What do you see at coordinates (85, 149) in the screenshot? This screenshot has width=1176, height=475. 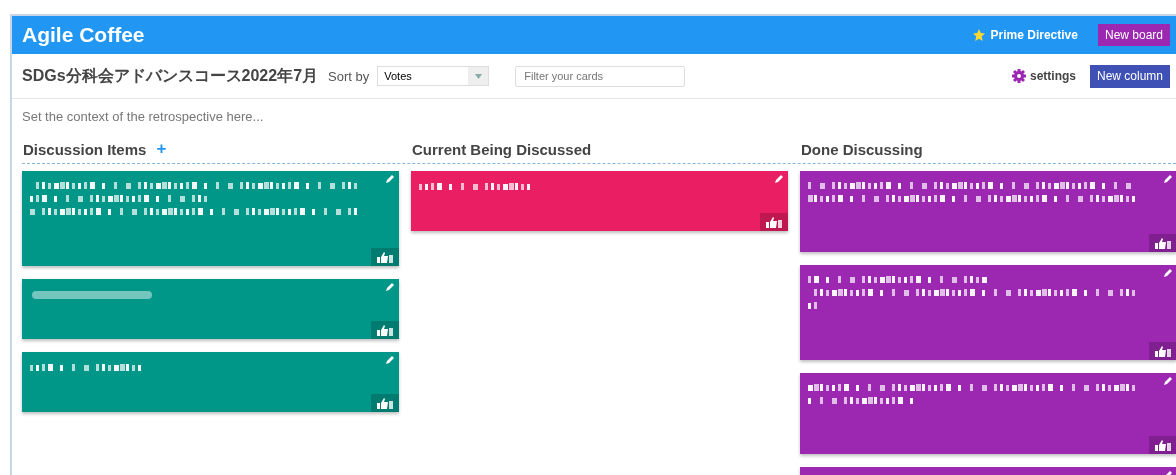 I see `column-title: Discussion Items` at bounding box center [85, 149].